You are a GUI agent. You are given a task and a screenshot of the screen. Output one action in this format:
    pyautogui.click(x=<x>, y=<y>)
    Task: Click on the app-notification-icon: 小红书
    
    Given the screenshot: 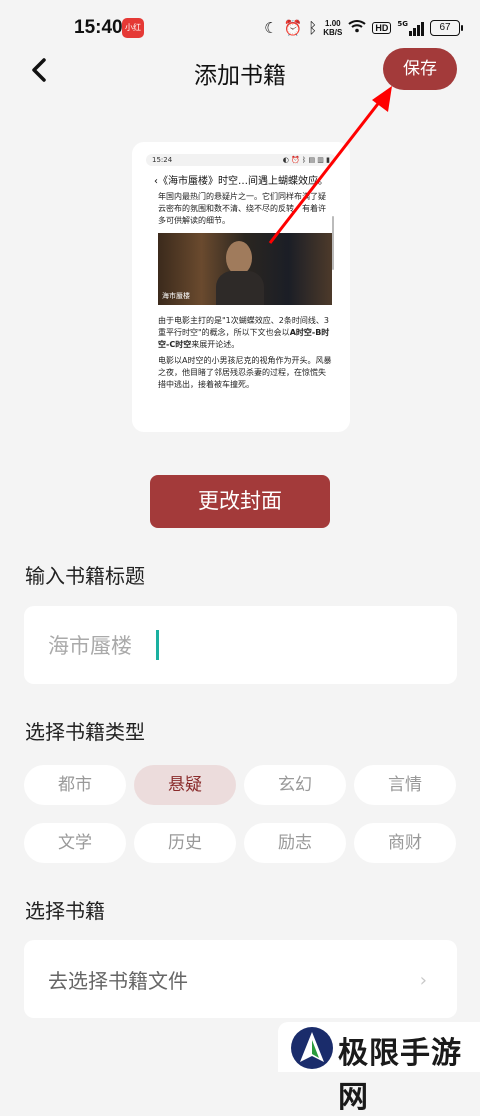 What is the action you would take?
    pyautogui.click(x=133, y=28)
    